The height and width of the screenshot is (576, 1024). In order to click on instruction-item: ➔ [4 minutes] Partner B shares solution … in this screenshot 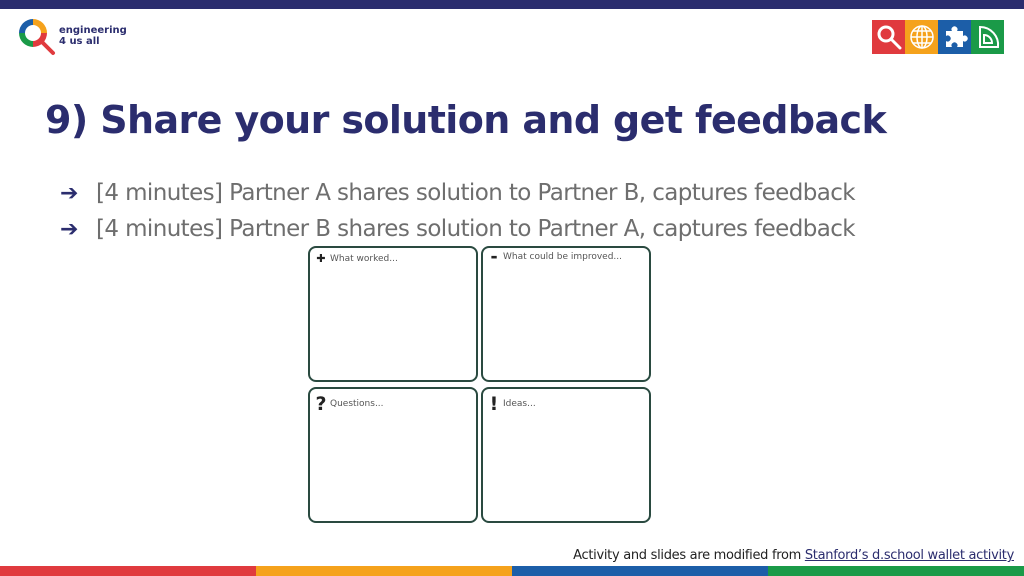, I will do `click(458, 229)`.